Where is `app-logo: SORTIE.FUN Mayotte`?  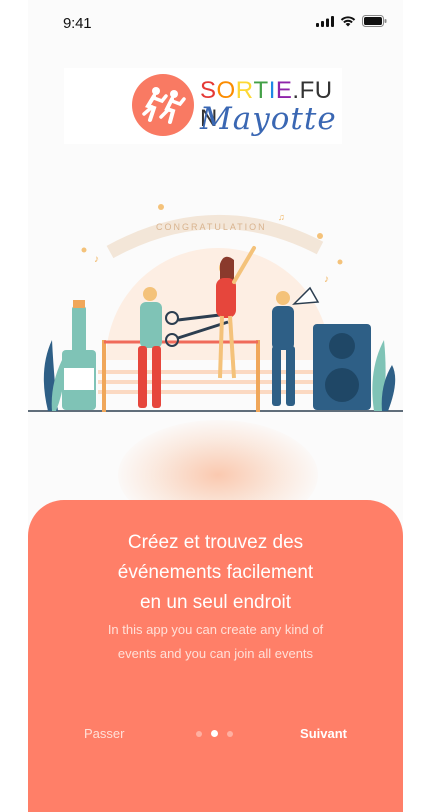
app-logo: SORTIE.FUN Mayotte is located at coordinates (203, 106).